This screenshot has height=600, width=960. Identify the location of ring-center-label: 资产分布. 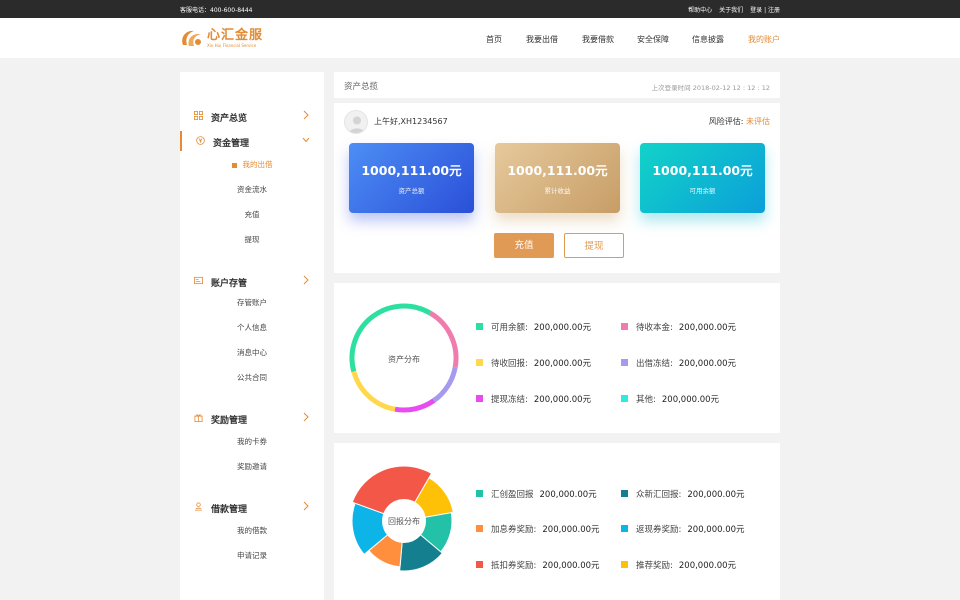
(404, 359).